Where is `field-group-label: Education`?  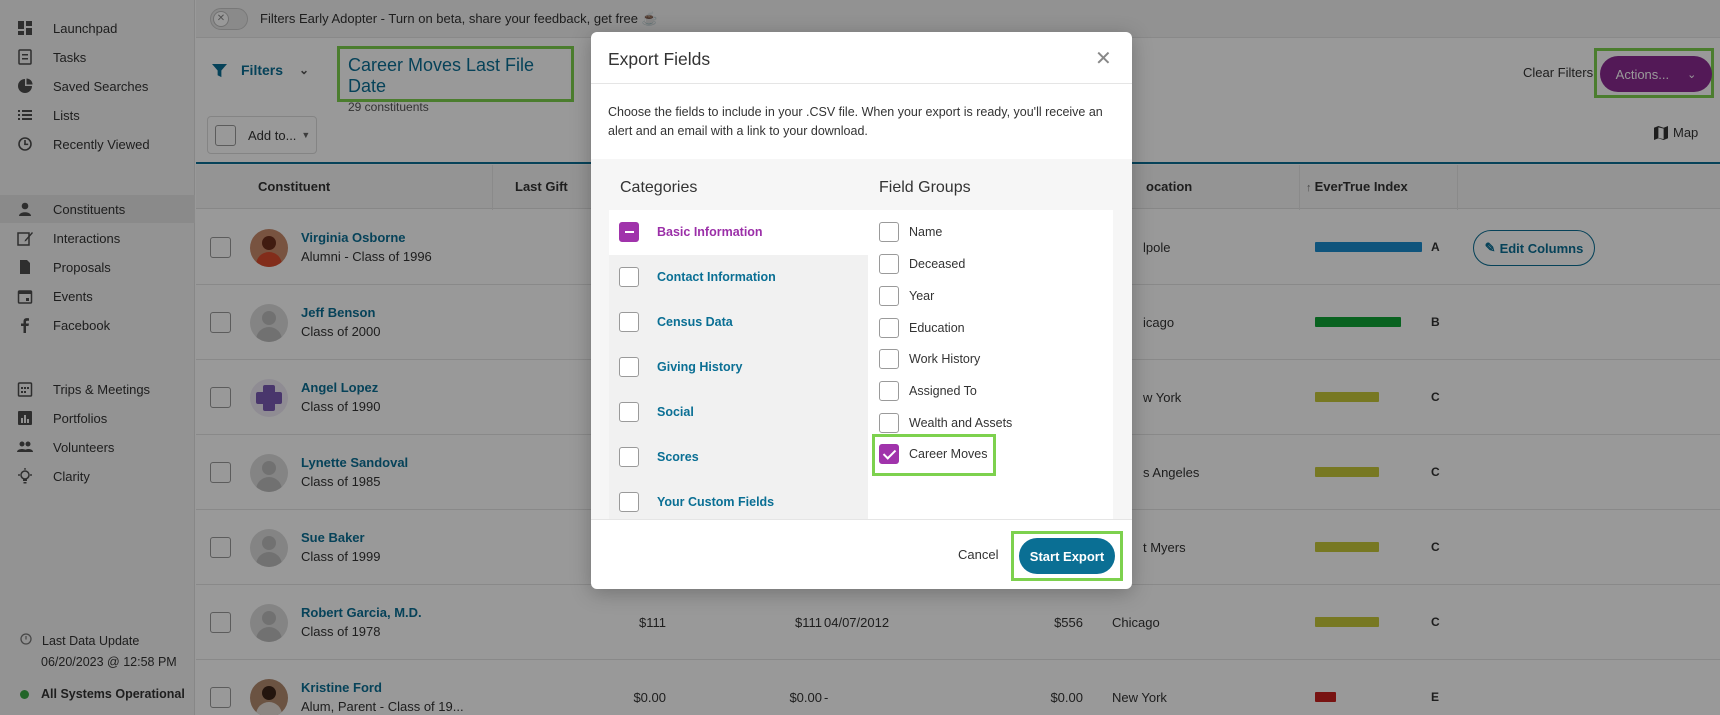 field-group-label: Education is located at coordinates (937, 328).